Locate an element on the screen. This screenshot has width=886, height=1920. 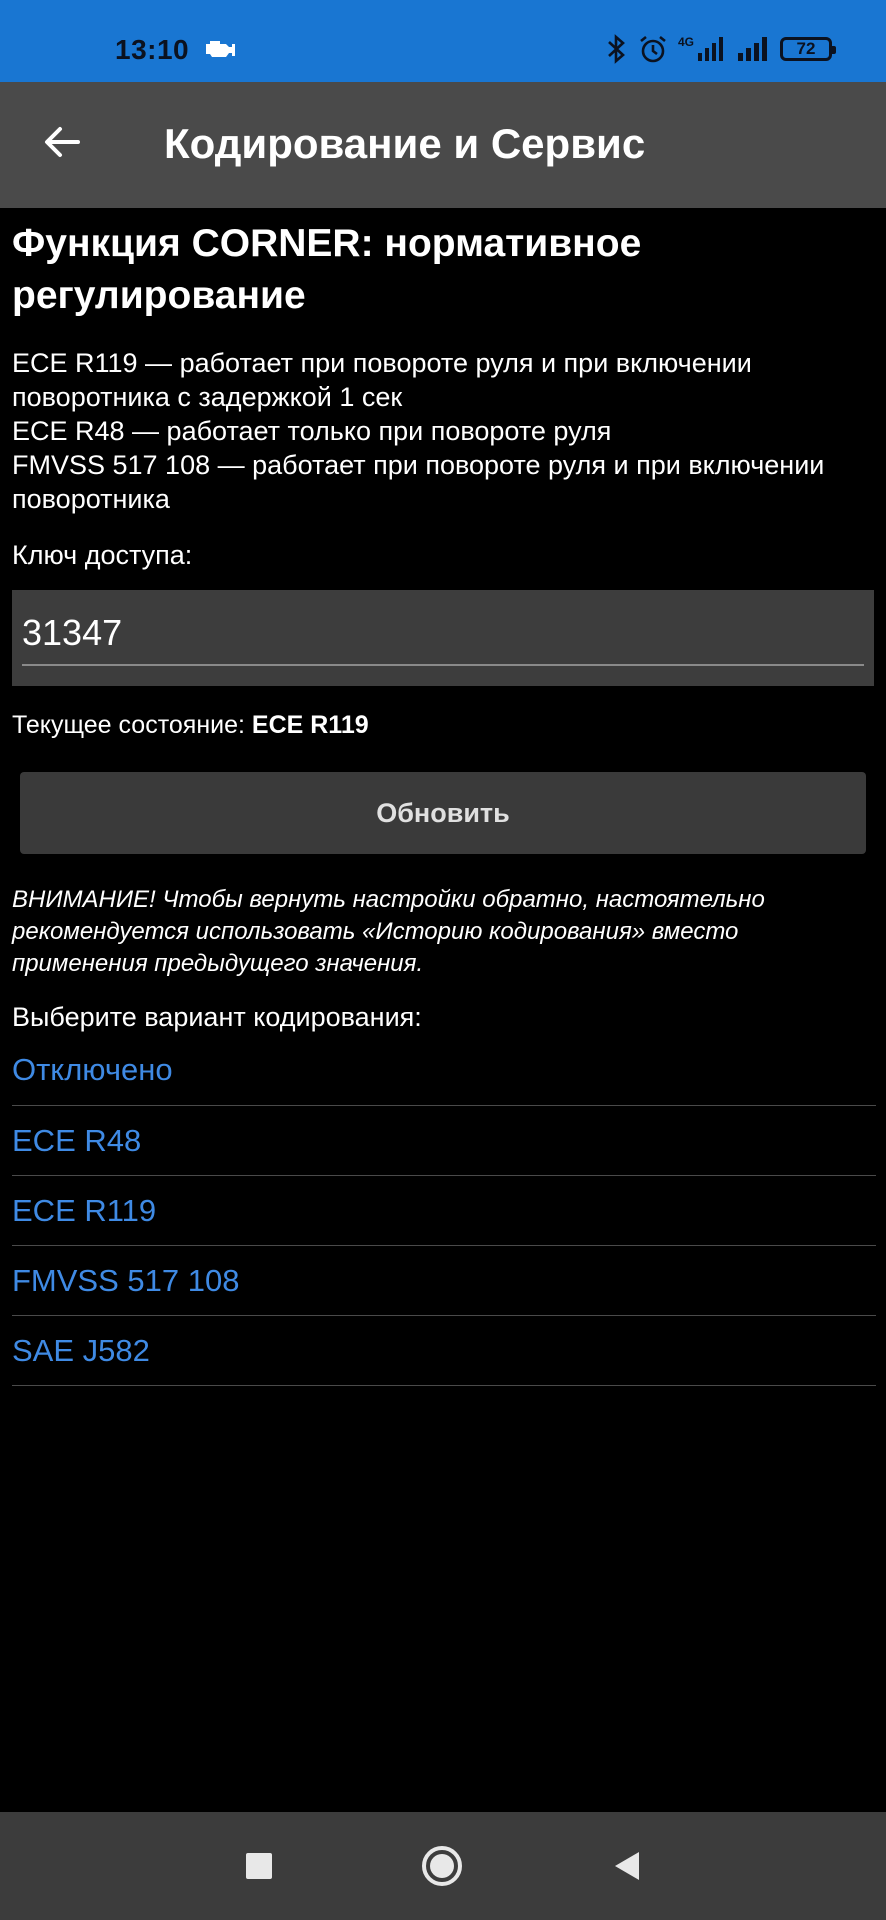
status-icons: 4G 72 is located at coordinates (721, 49).